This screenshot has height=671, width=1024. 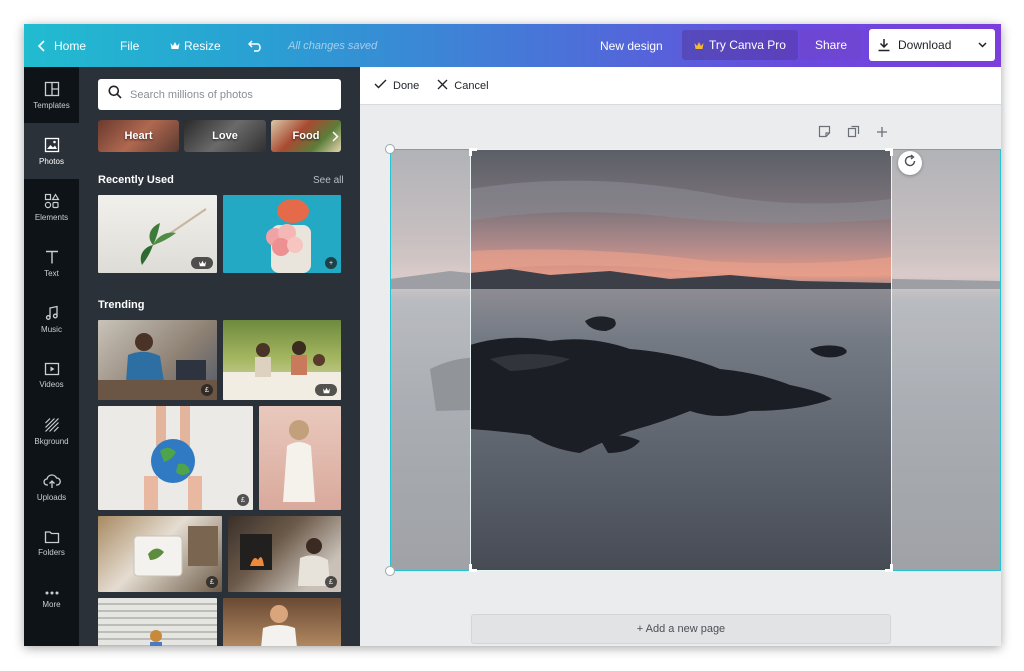 I want to click on save-status-text: All changes saved, so click(x=333, y=45).